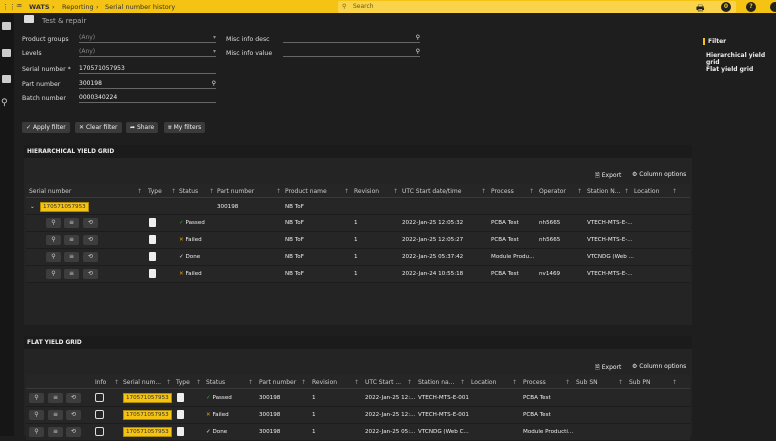 The width and height of the screenshot is (776, 441). What do you see at coordinates (6, 26) in the screenshot?
I see `test-repair-nav-icon` at bounding box center [6, 26].